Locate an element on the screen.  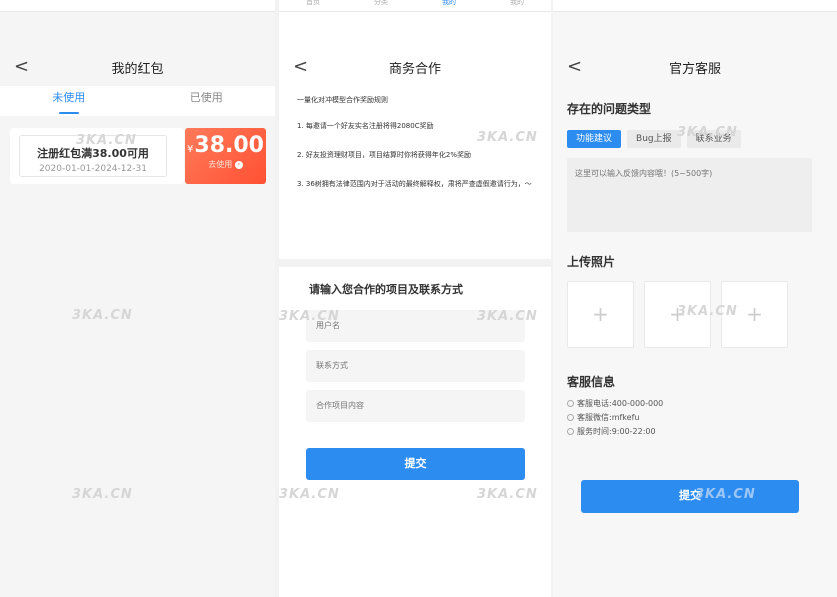
navbar: < 我的红包 is located at coordinates (137, 67).